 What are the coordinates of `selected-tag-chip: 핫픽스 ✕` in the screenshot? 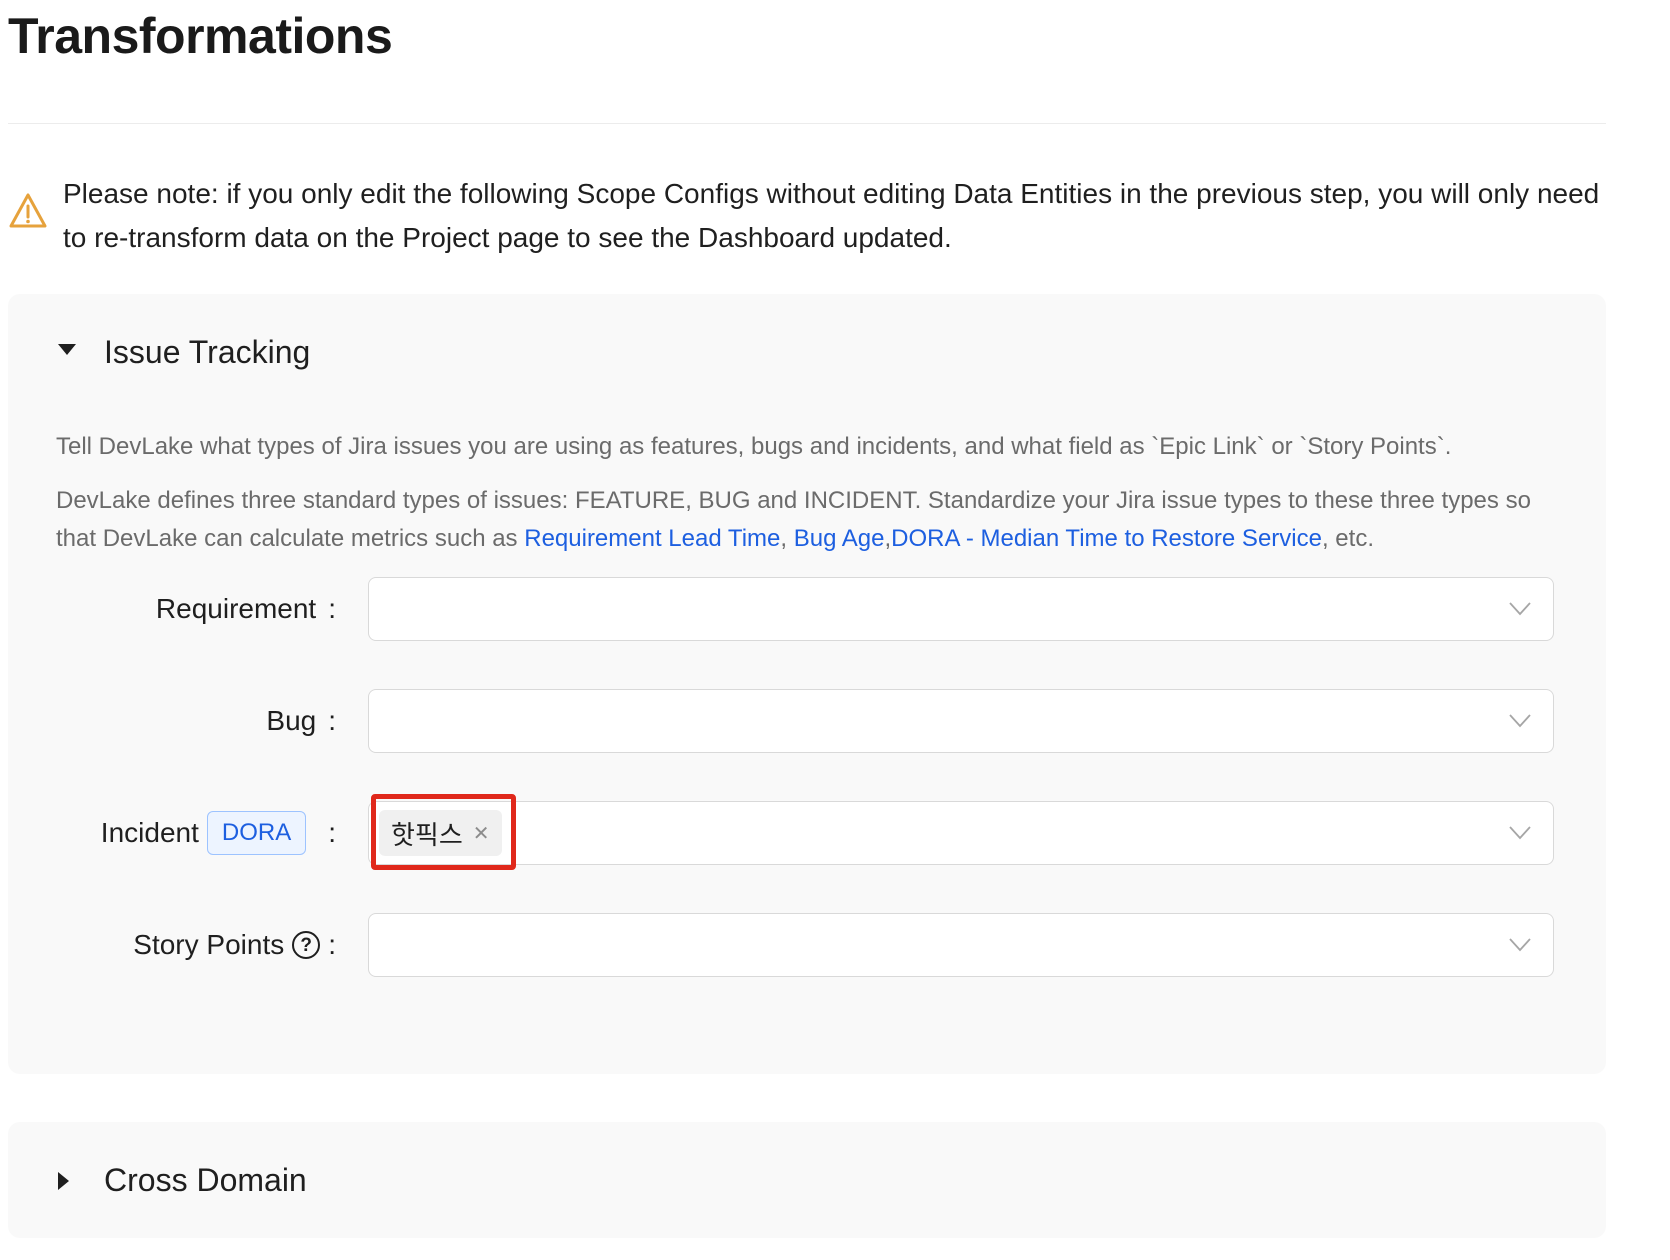 It's located at (440, 833).